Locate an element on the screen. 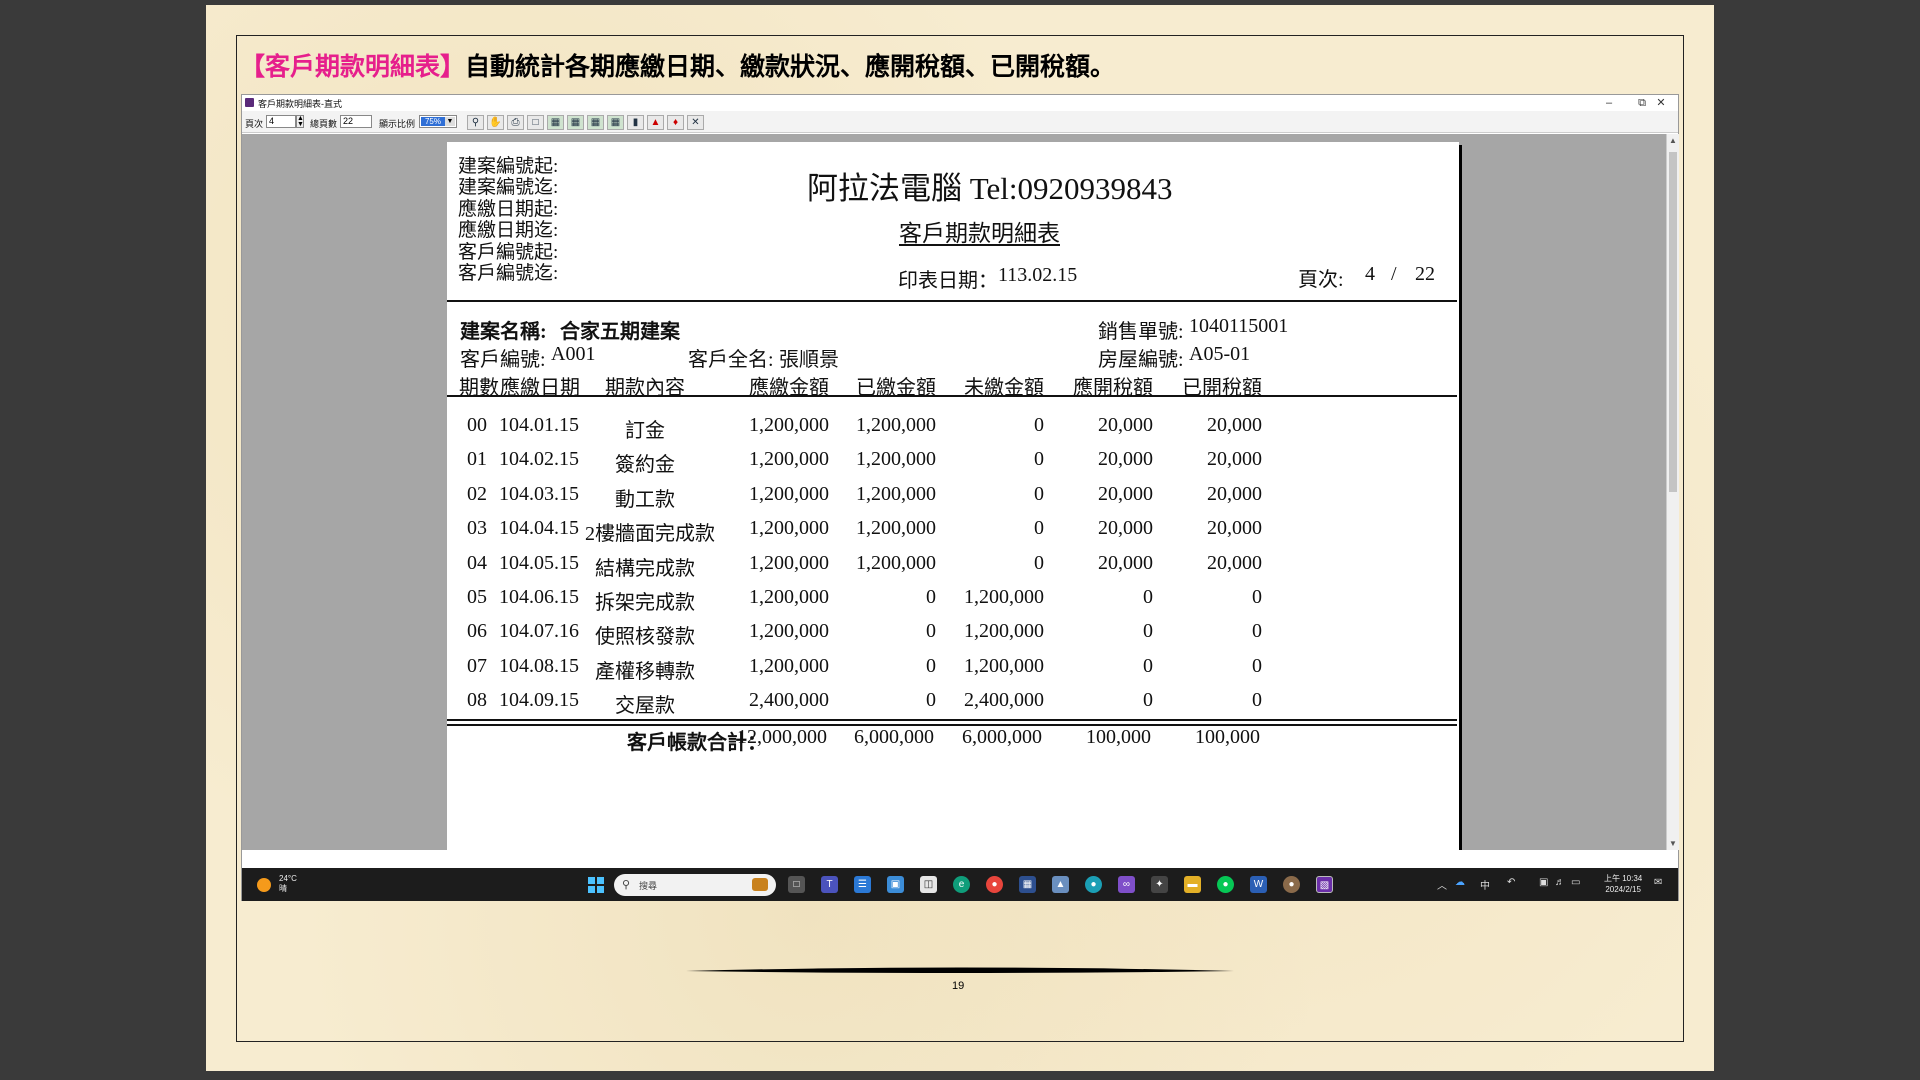  input-mode-icon: ↶ is located at coordinates (1511, 882).